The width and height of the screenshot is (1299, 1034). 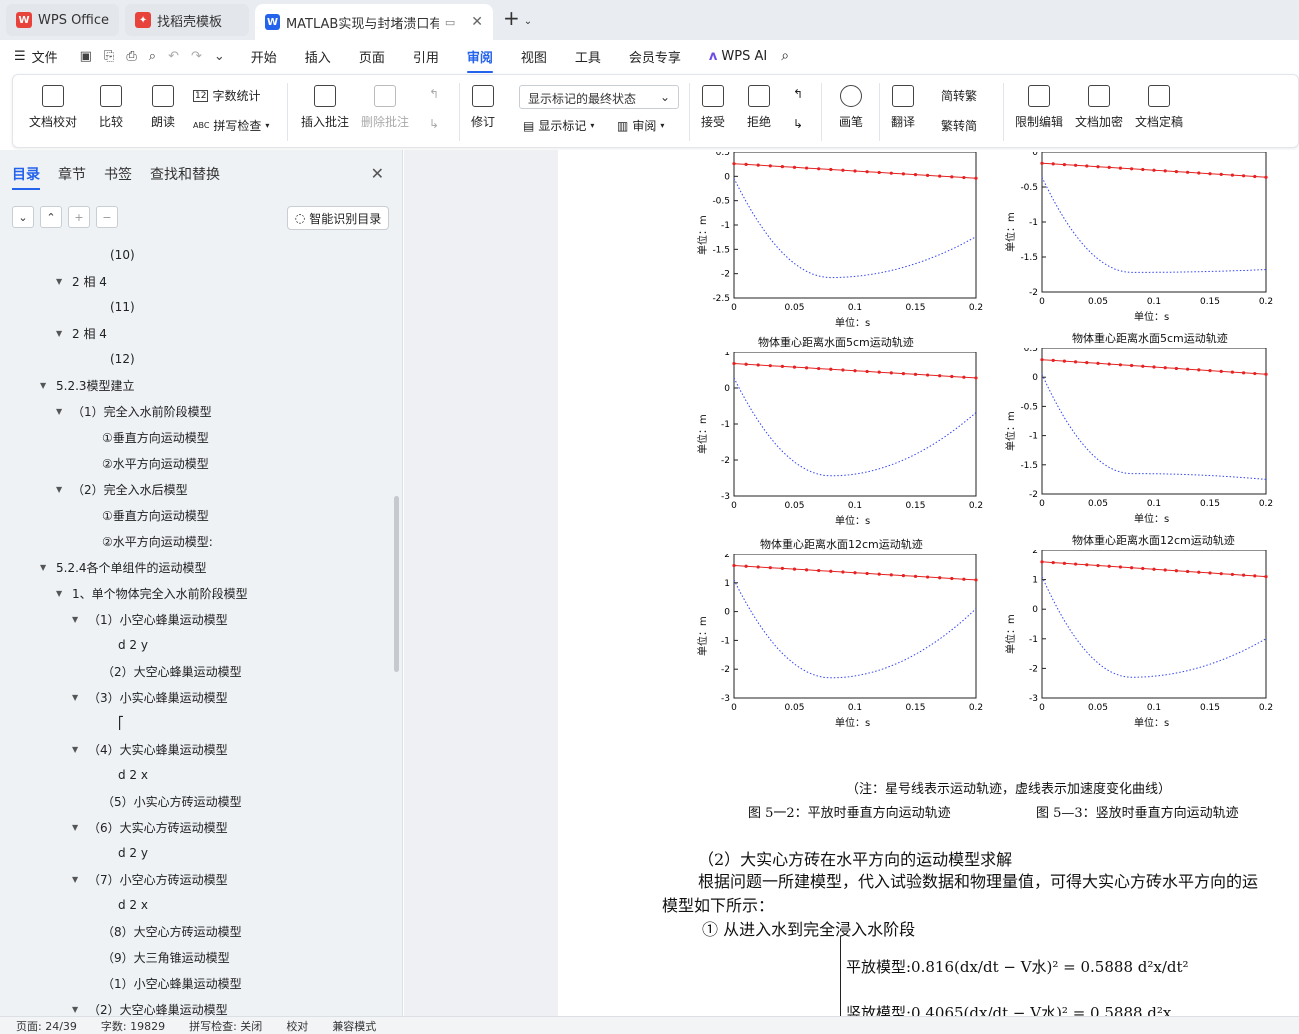 I want to click on toc-item: ▼ 5.2.3模型建立, so click(x=197, y=385).